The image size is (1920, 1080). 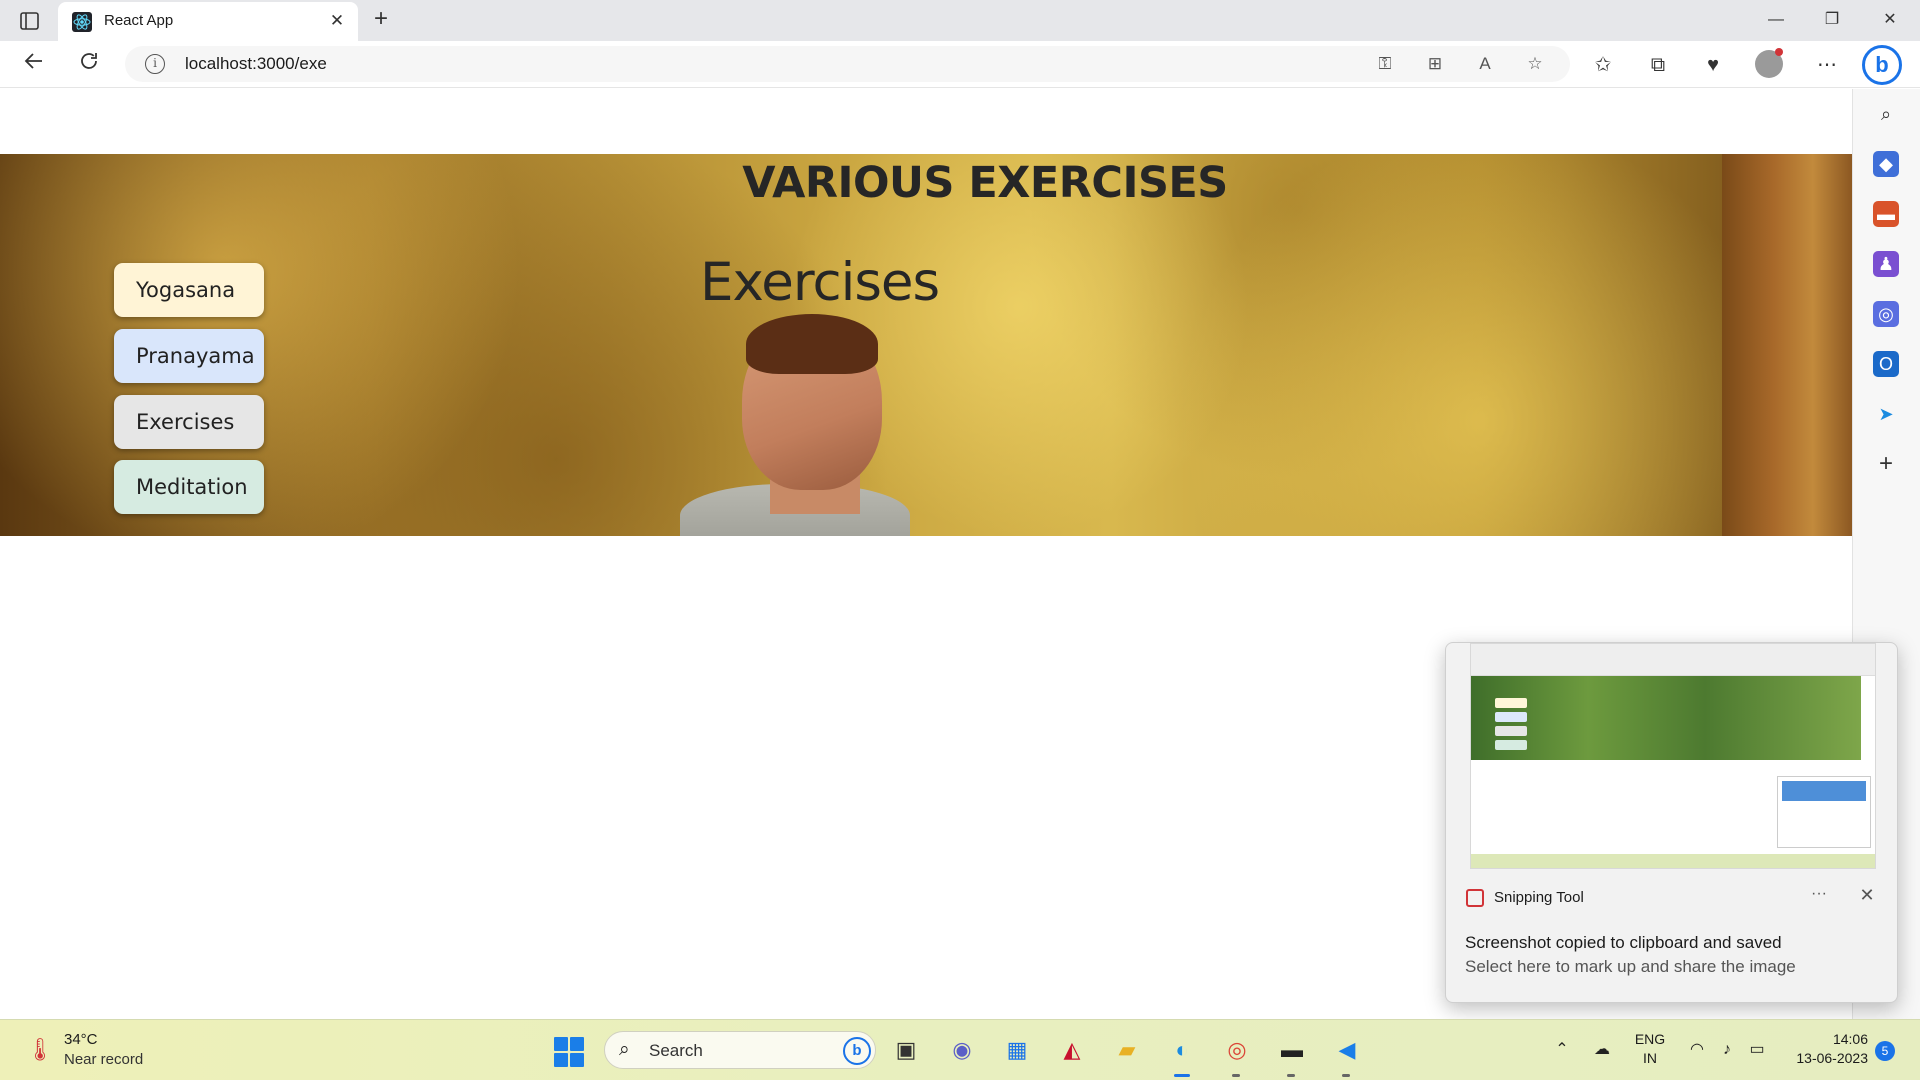 I want to click on battery-icon: ▭, so click(x=1757, y=1050).